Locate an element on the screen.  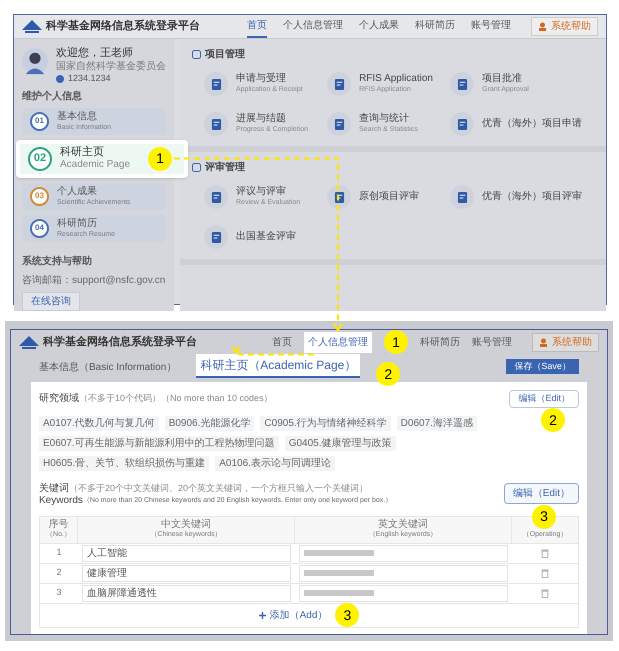
module-link: 原创项目评审 is located at coordinates (384, 197).